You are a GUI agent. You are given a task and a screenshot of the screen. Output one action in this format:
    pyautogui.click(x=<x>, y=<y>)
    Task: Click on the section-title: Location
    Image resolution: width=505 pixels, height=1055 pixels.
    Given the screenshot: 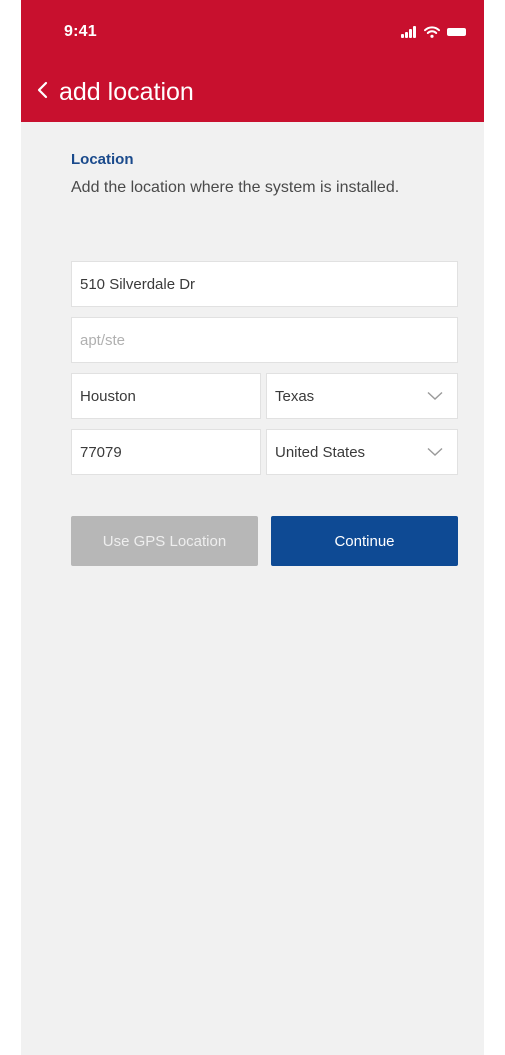 What is the action you would take?
    pyautogui.click(x=102, y=159)
    